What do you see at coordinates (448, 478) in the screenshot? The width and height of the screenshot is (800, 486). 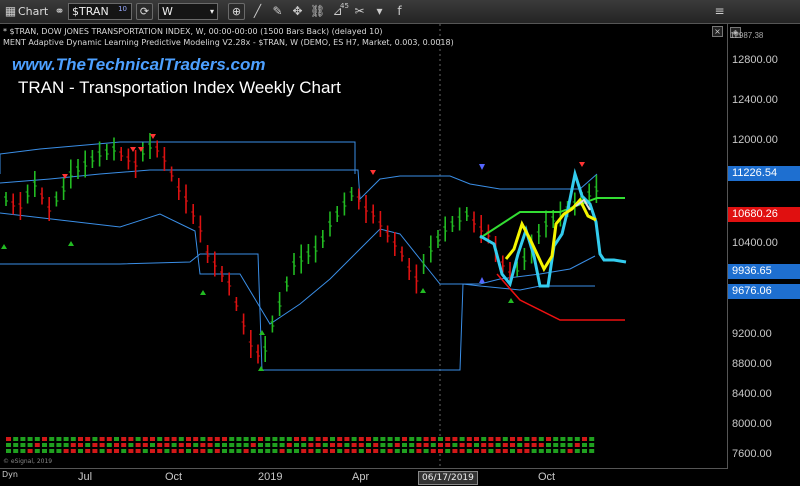 I see `cursor-date-label: 06/17/2019` at bounding box center [448, 478].